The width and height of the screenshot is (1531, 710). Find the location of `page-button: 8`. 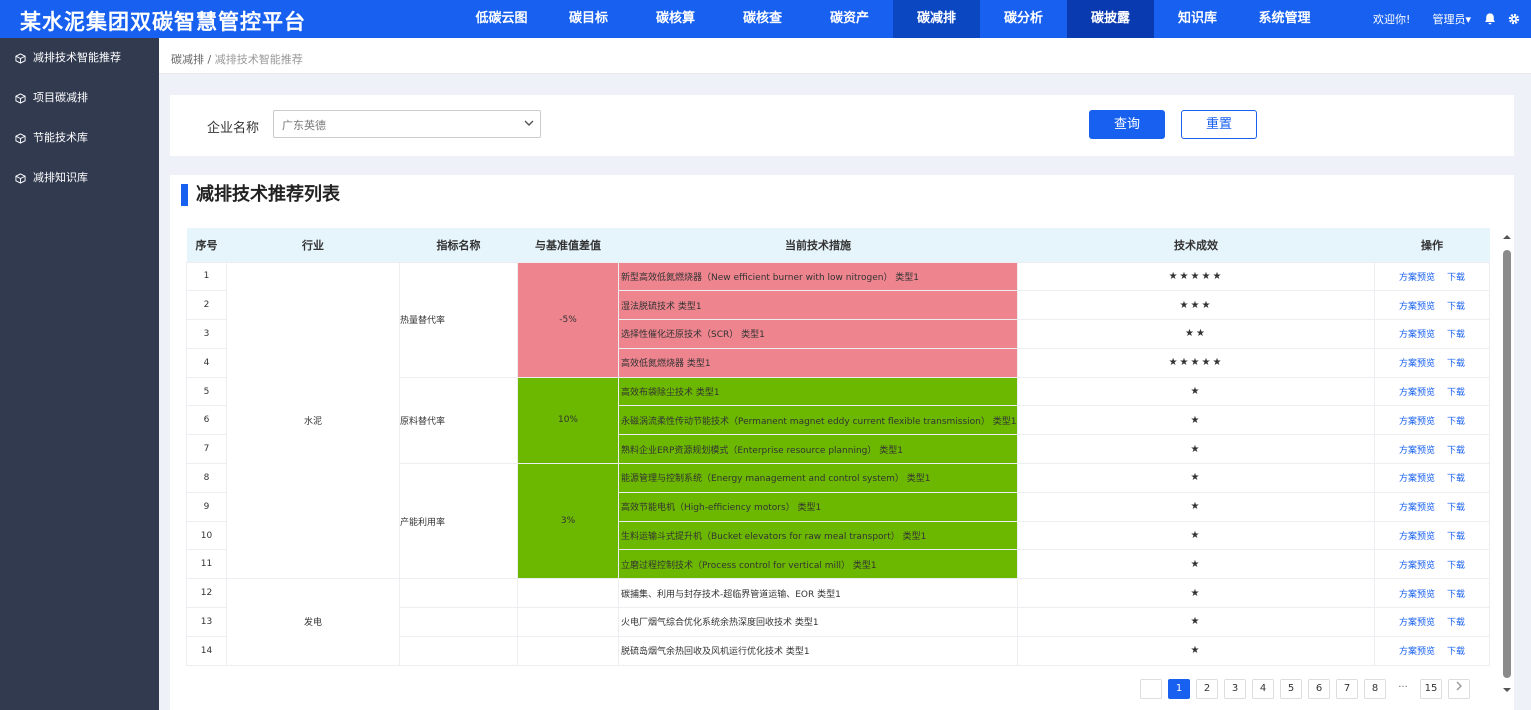

page-button: 8 is located at coordinates (1375, 689).